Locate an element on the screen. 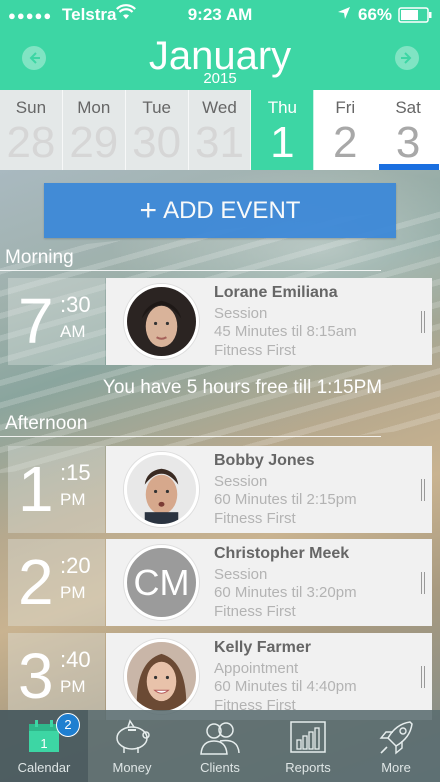 The image size is (440, 782). event-hour: 7 is located at coordinates (36, 321).